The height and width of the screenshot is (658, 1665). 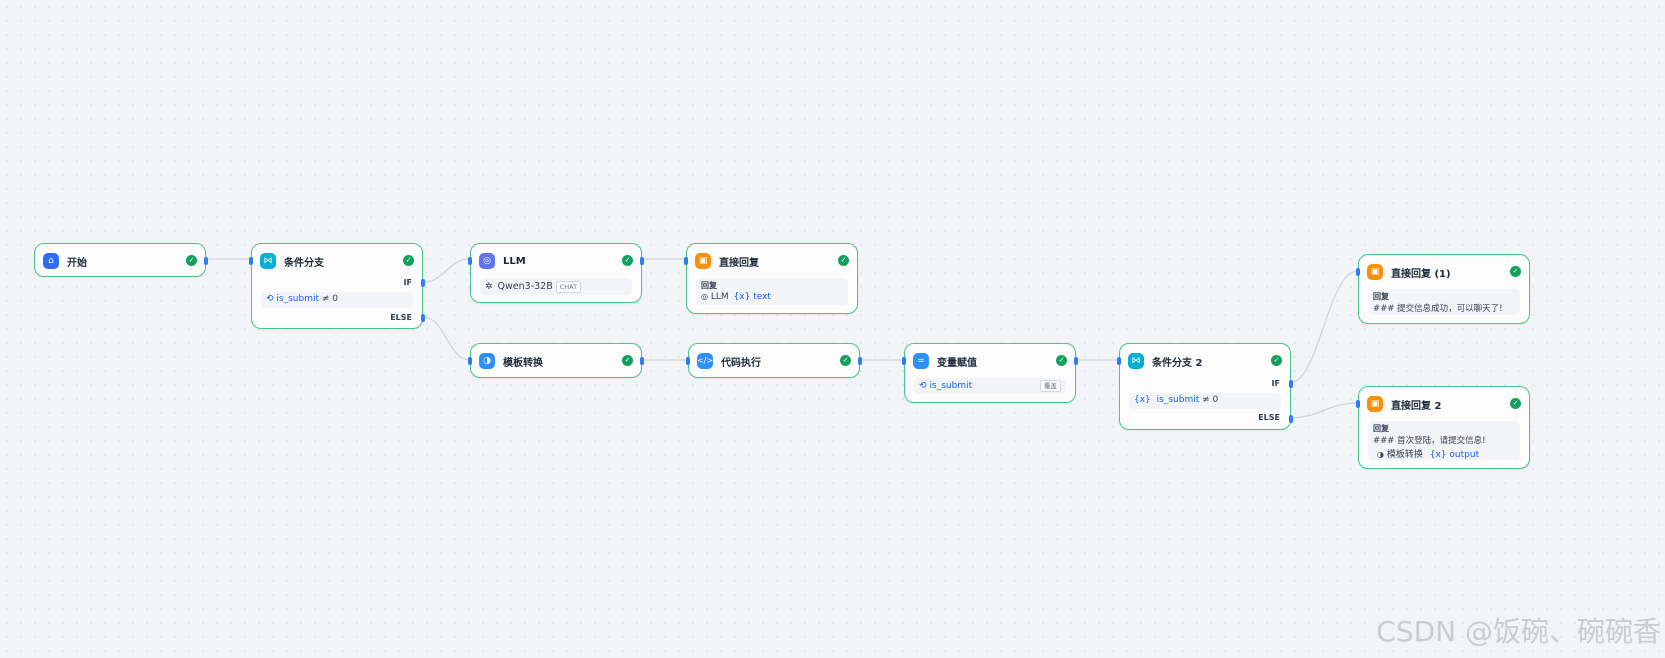 What do you see at coordinates (1404, 455) in the screenshot?
I see `source-node: 模板转换` at bounding box center [1404, 455].